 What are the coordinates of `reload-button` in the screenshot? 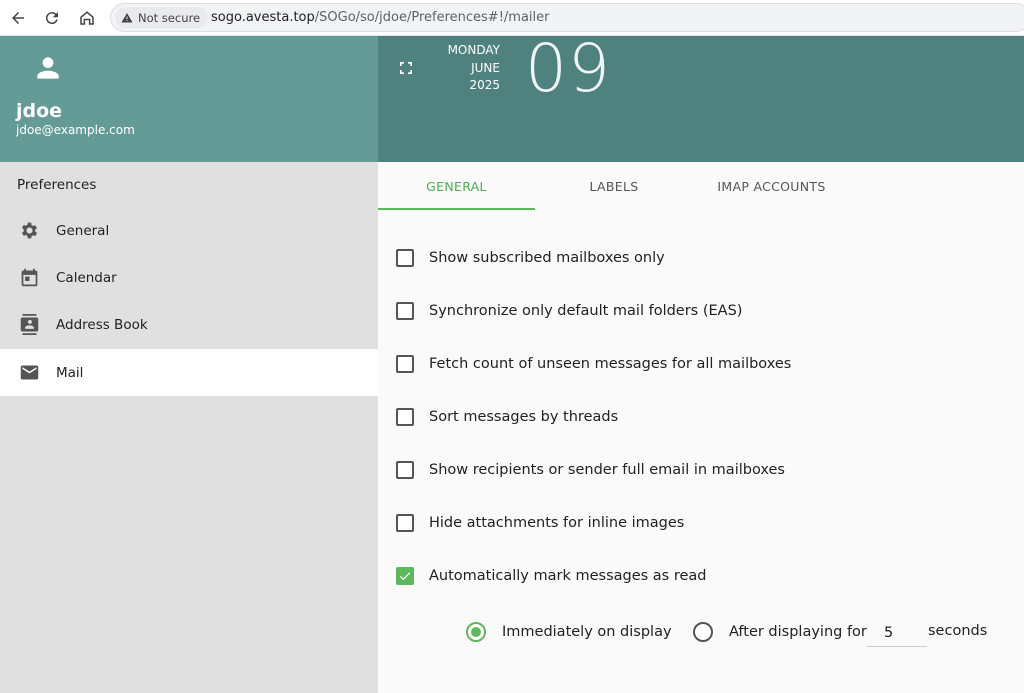 It's located at (52, 18).